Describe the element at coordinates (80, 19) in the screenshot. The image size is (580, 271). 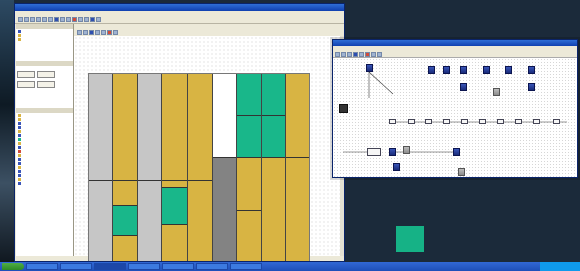
I see `zoom-in-icon` at that location.